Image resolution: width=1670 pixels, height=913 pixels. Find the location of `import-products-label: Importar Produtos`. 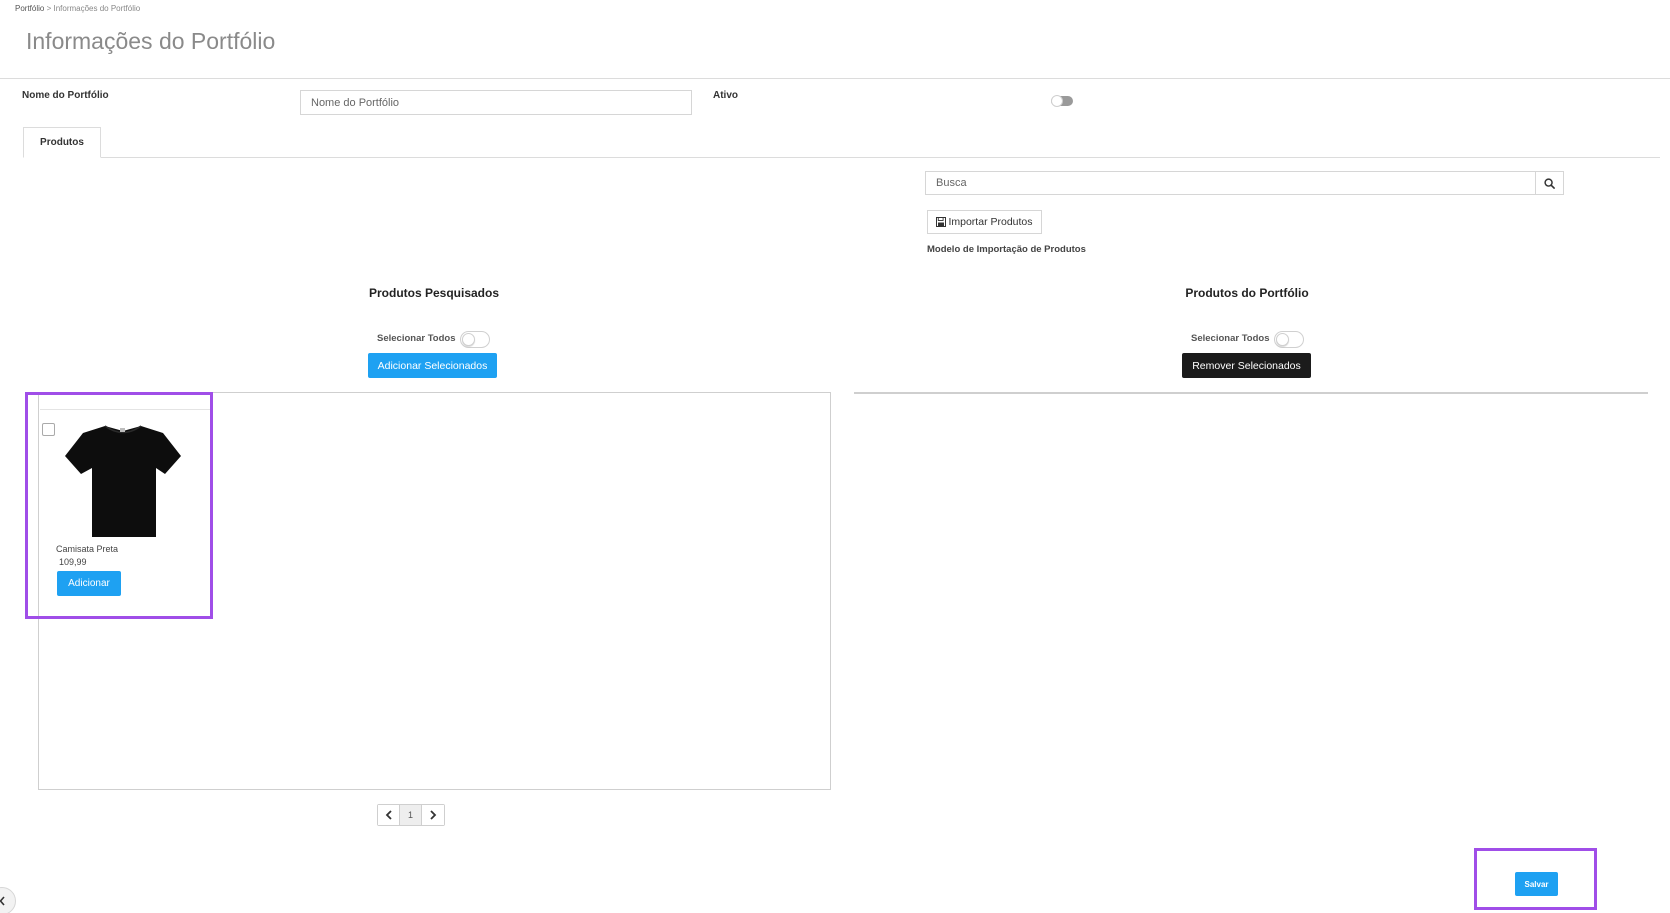

import-products-label: Importar Produtos is located at coordinates (990, 222).